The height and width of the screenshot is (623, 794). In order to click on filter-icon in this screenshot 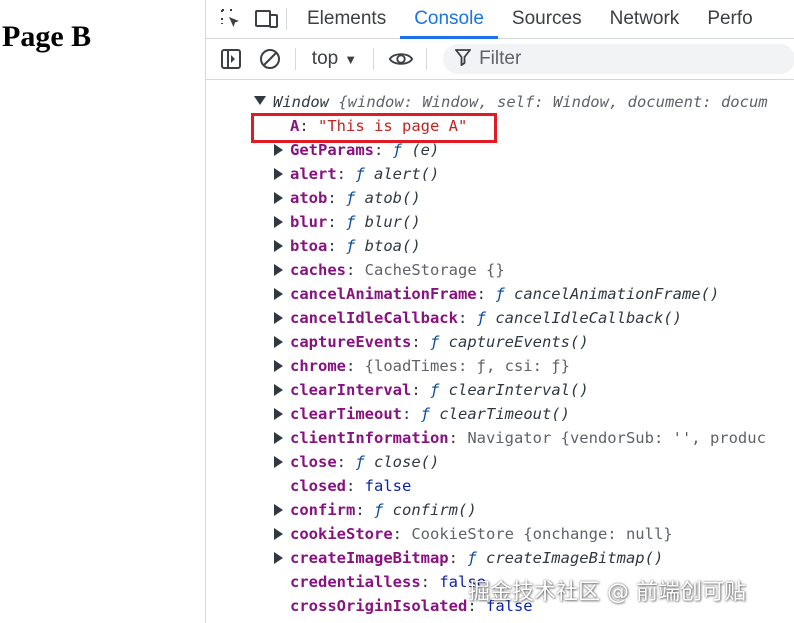, I will do `click(463, 59)`.